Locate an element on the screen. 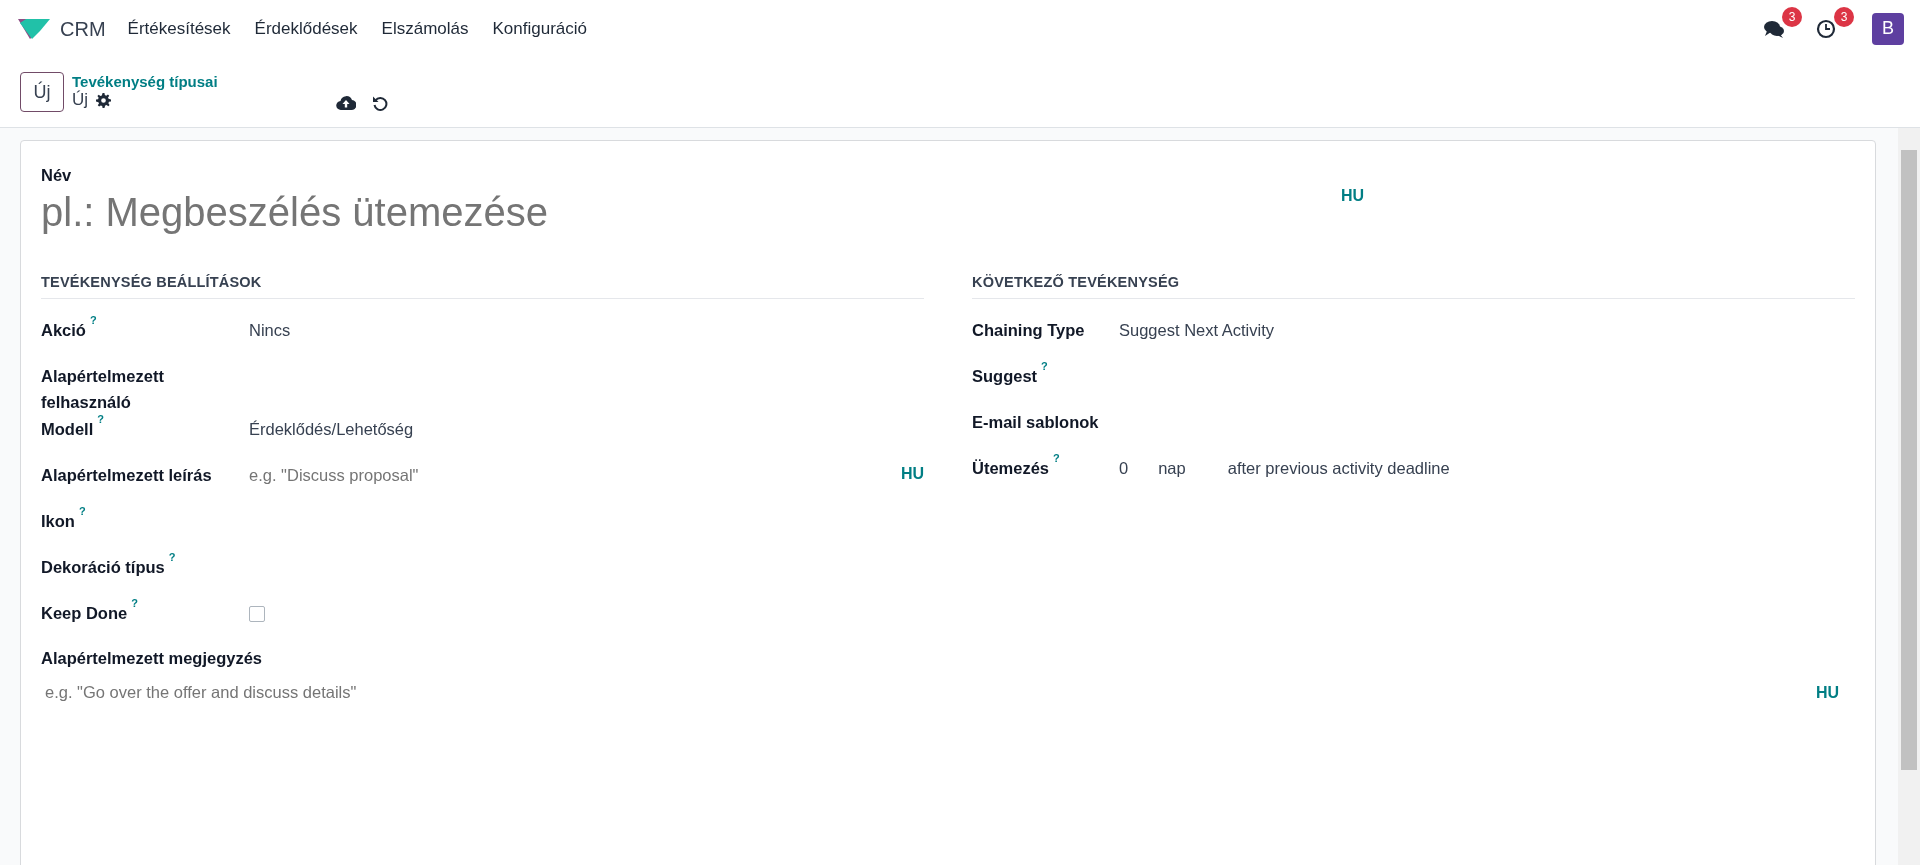 This screenshot has width=1920, height=865. field-label: Keep Done is located at coordinates (84, 612).